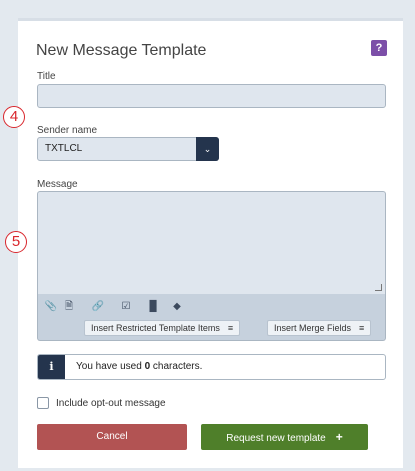 This screenshot has height=471, width=415. I want to click on cancel-button: Cancel, so click(112, 437).